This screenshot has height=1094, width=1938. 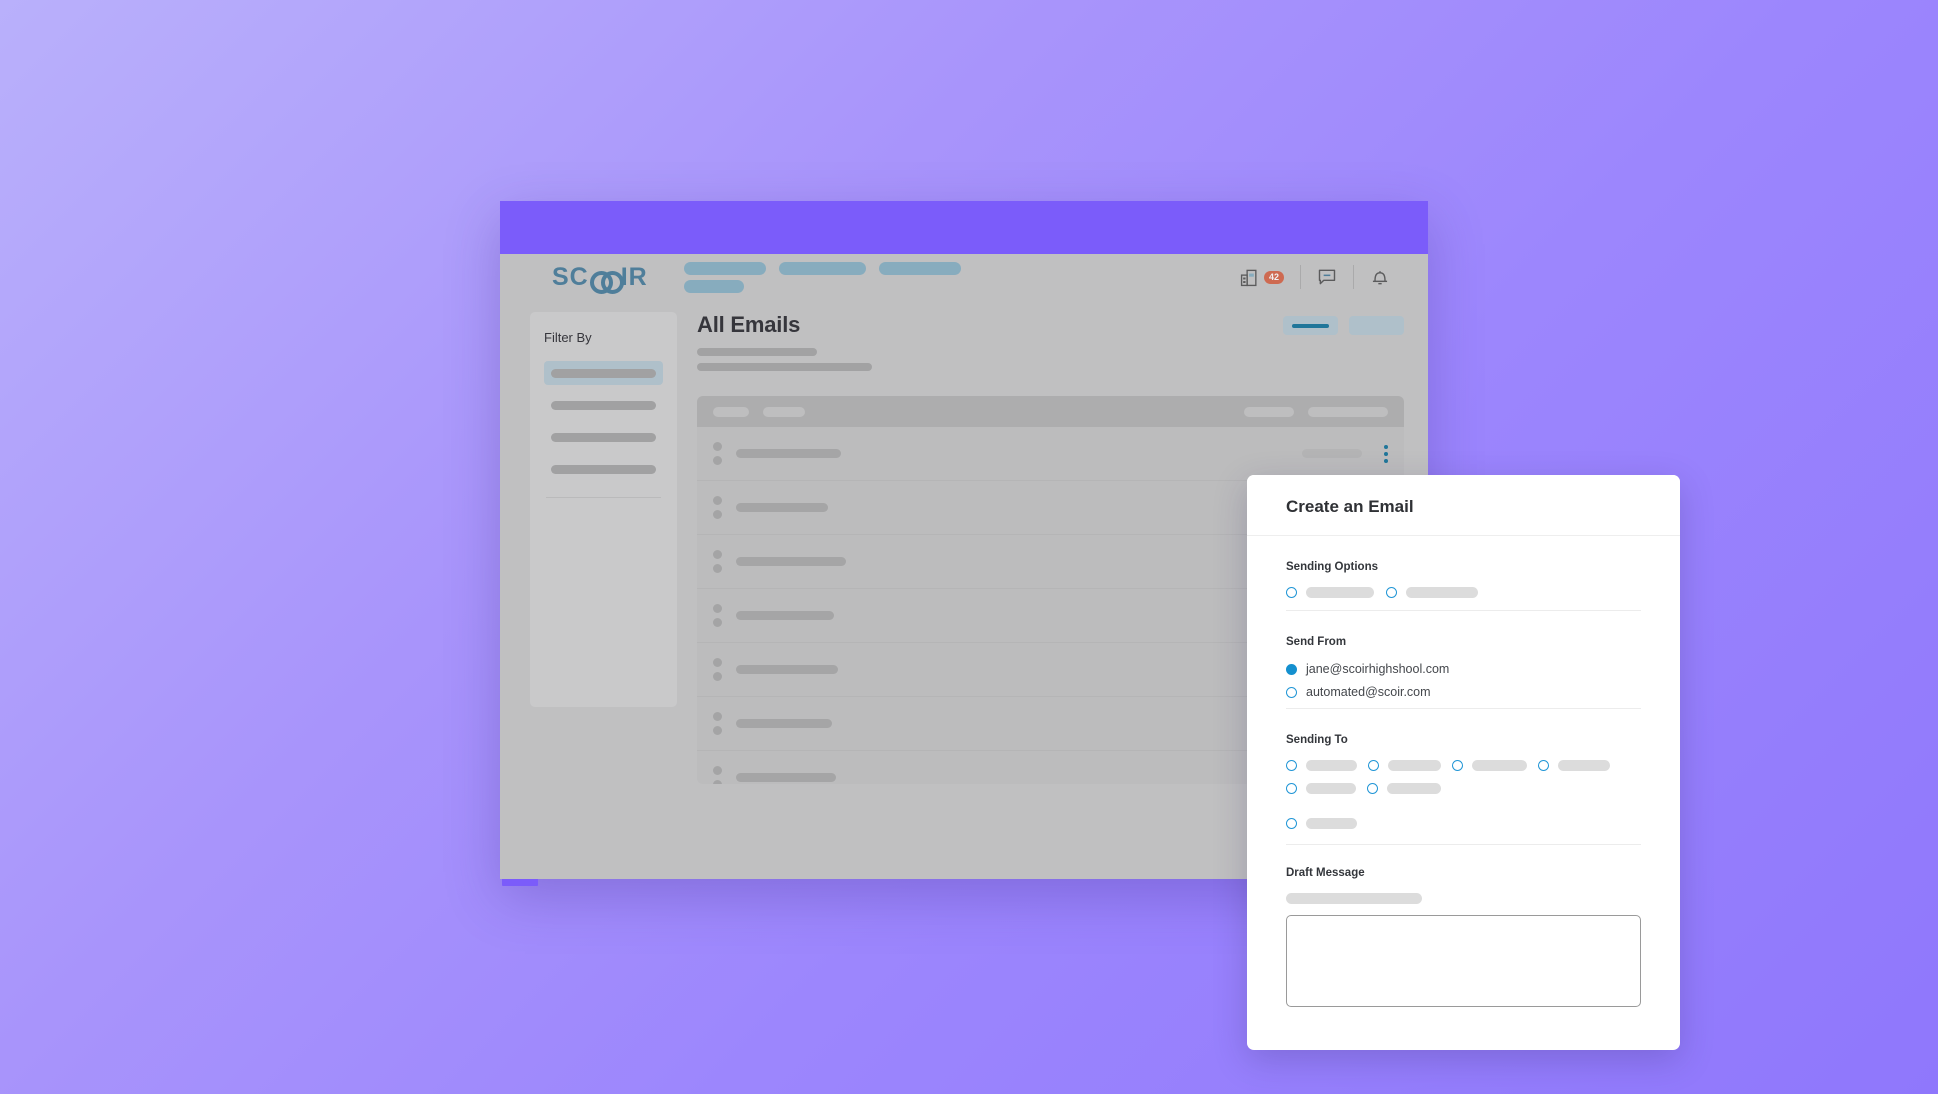 I want to click on sending-options-radio-group, so click(x=1463, y=592).